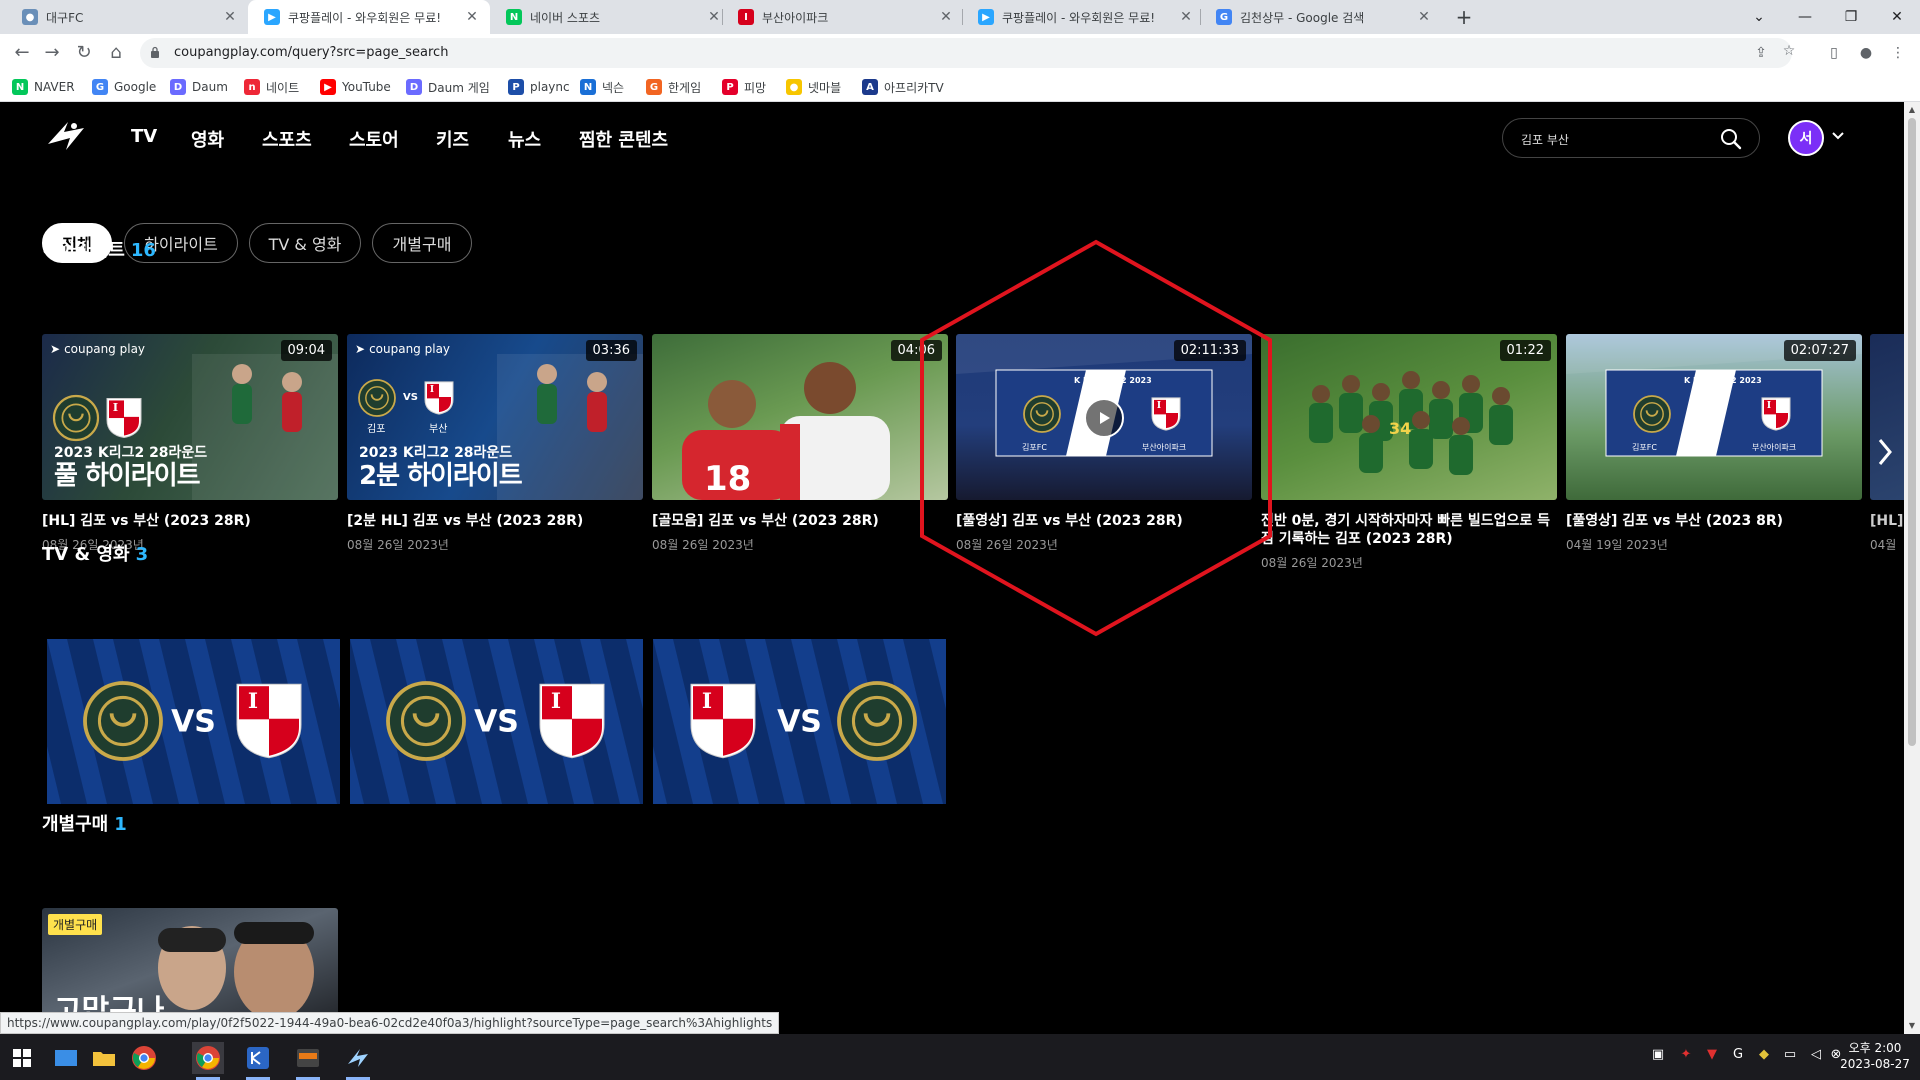 The image size is (1920, 1080). Describe the element at coordinates (144, 1058) in the screenshot. I see `chrome-icon` at that location.